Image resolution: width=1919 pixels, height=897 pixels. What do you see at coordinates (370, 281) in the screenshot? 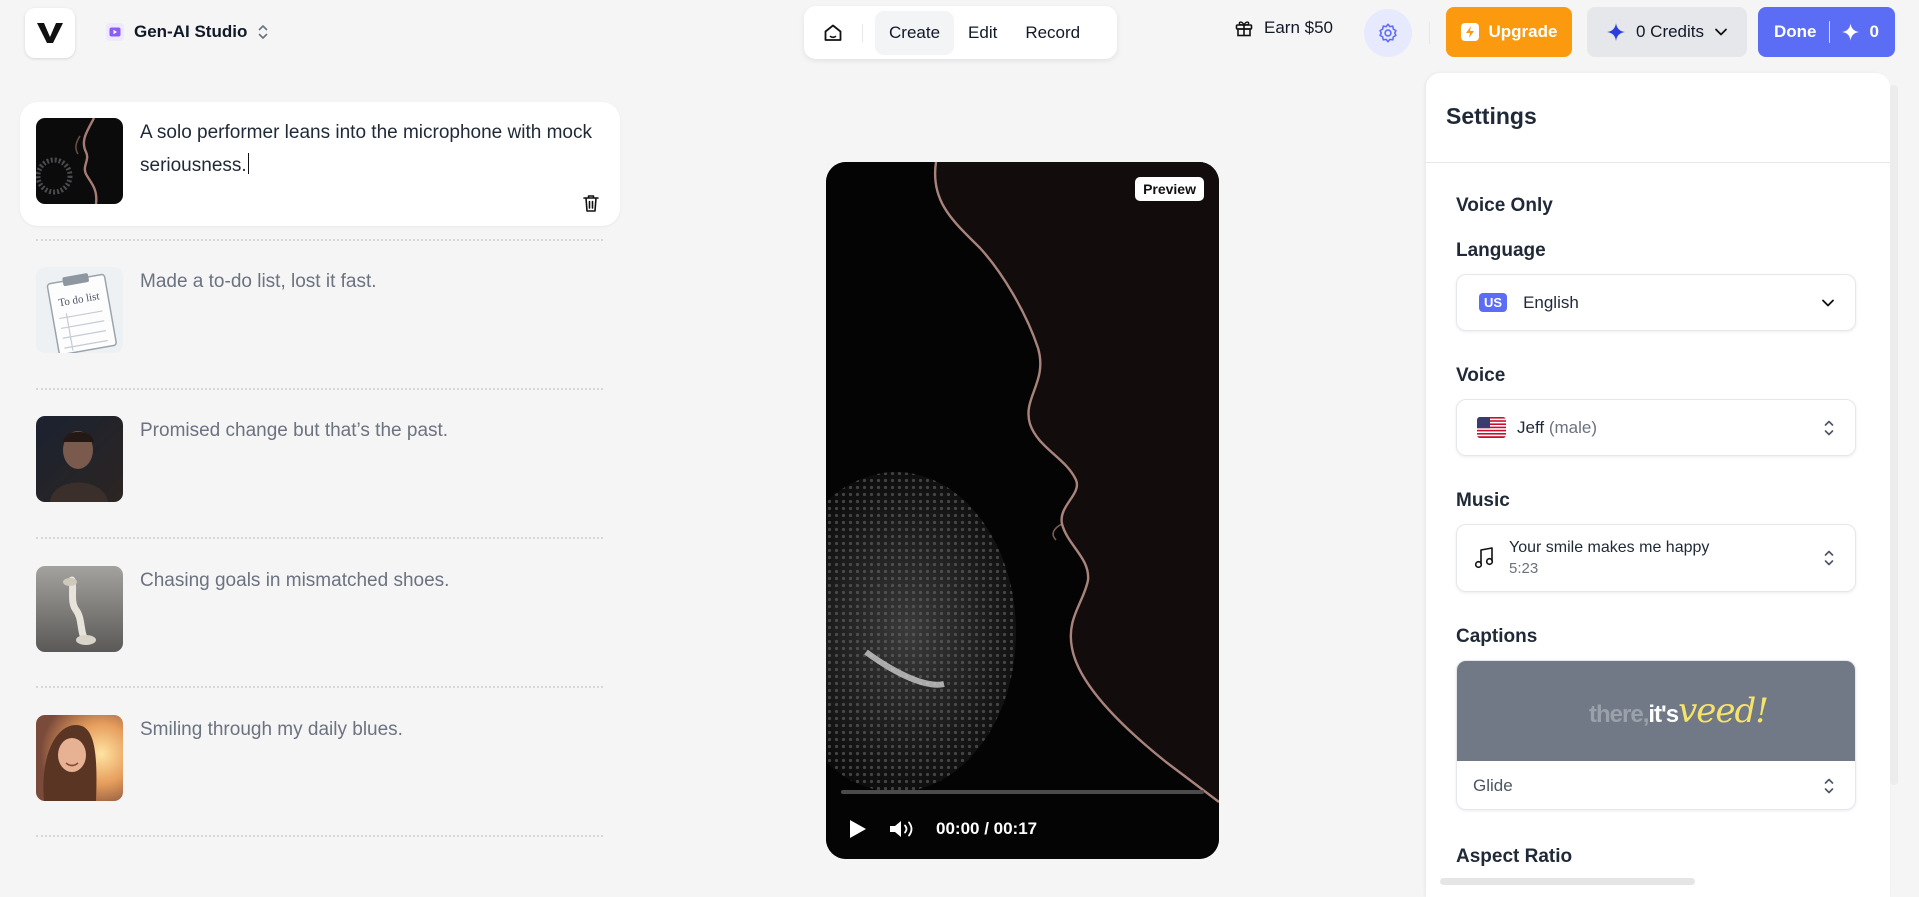
I see `scene-text-2: Made a to-do list, lost it fast.` at bounding box center [370, 281].